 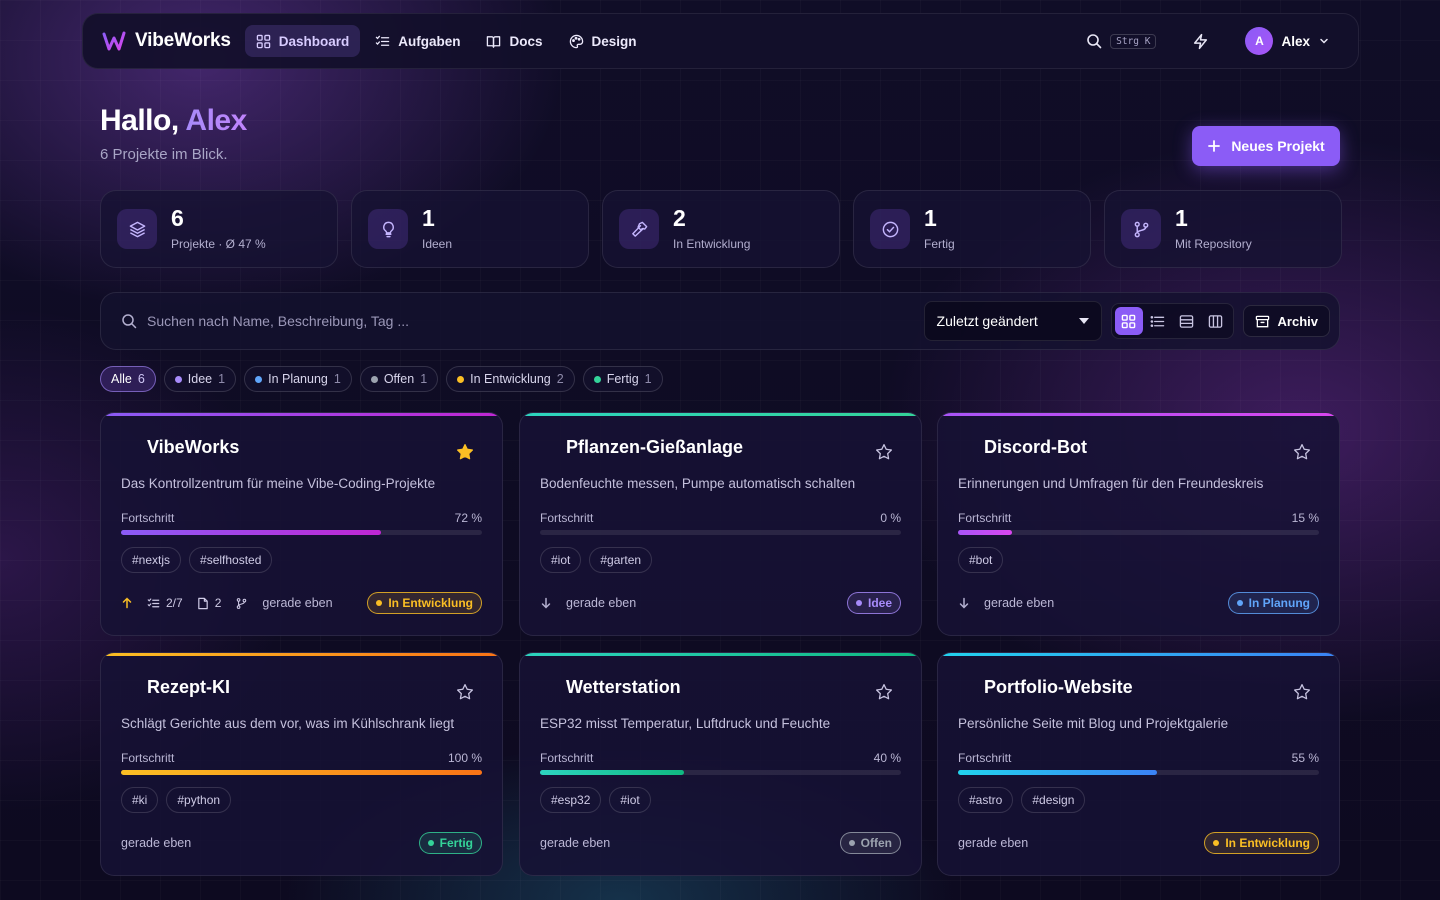 I want to click on tag-chip: #bot, so click(x=981, y=560).